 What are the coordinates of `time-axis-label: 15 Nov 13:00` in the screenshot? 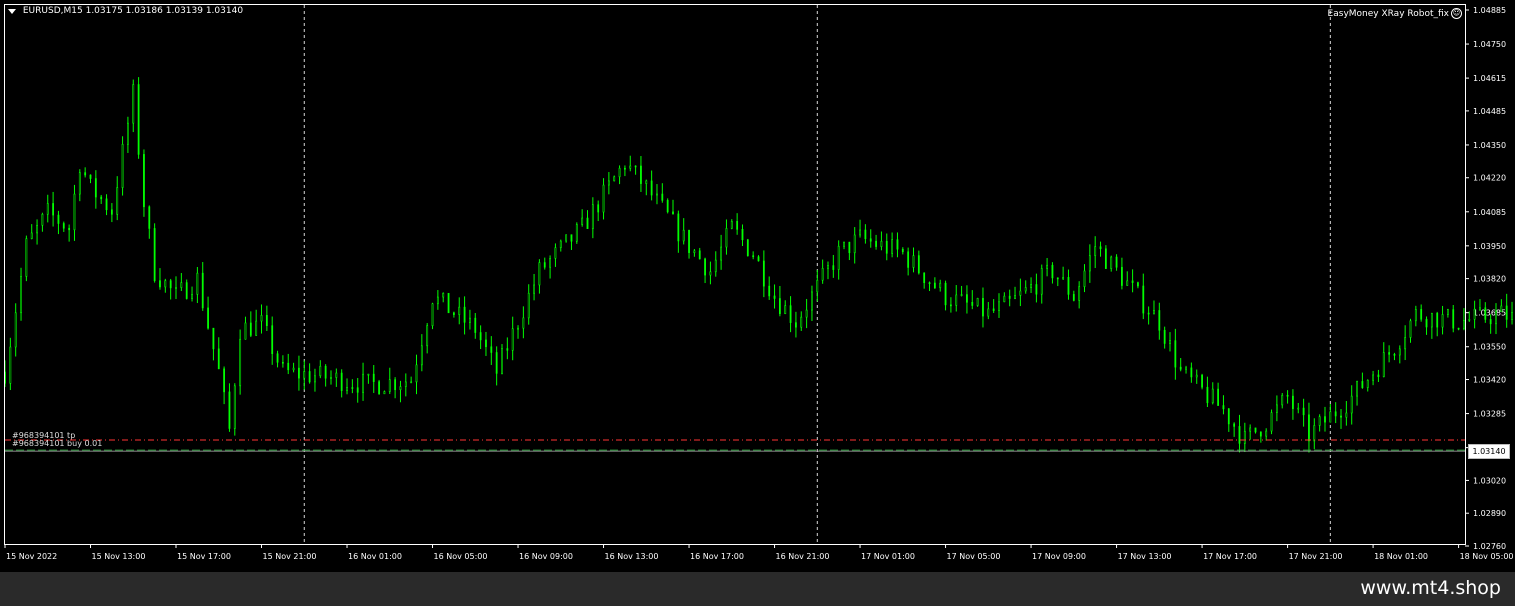 It's located at (119, 556).